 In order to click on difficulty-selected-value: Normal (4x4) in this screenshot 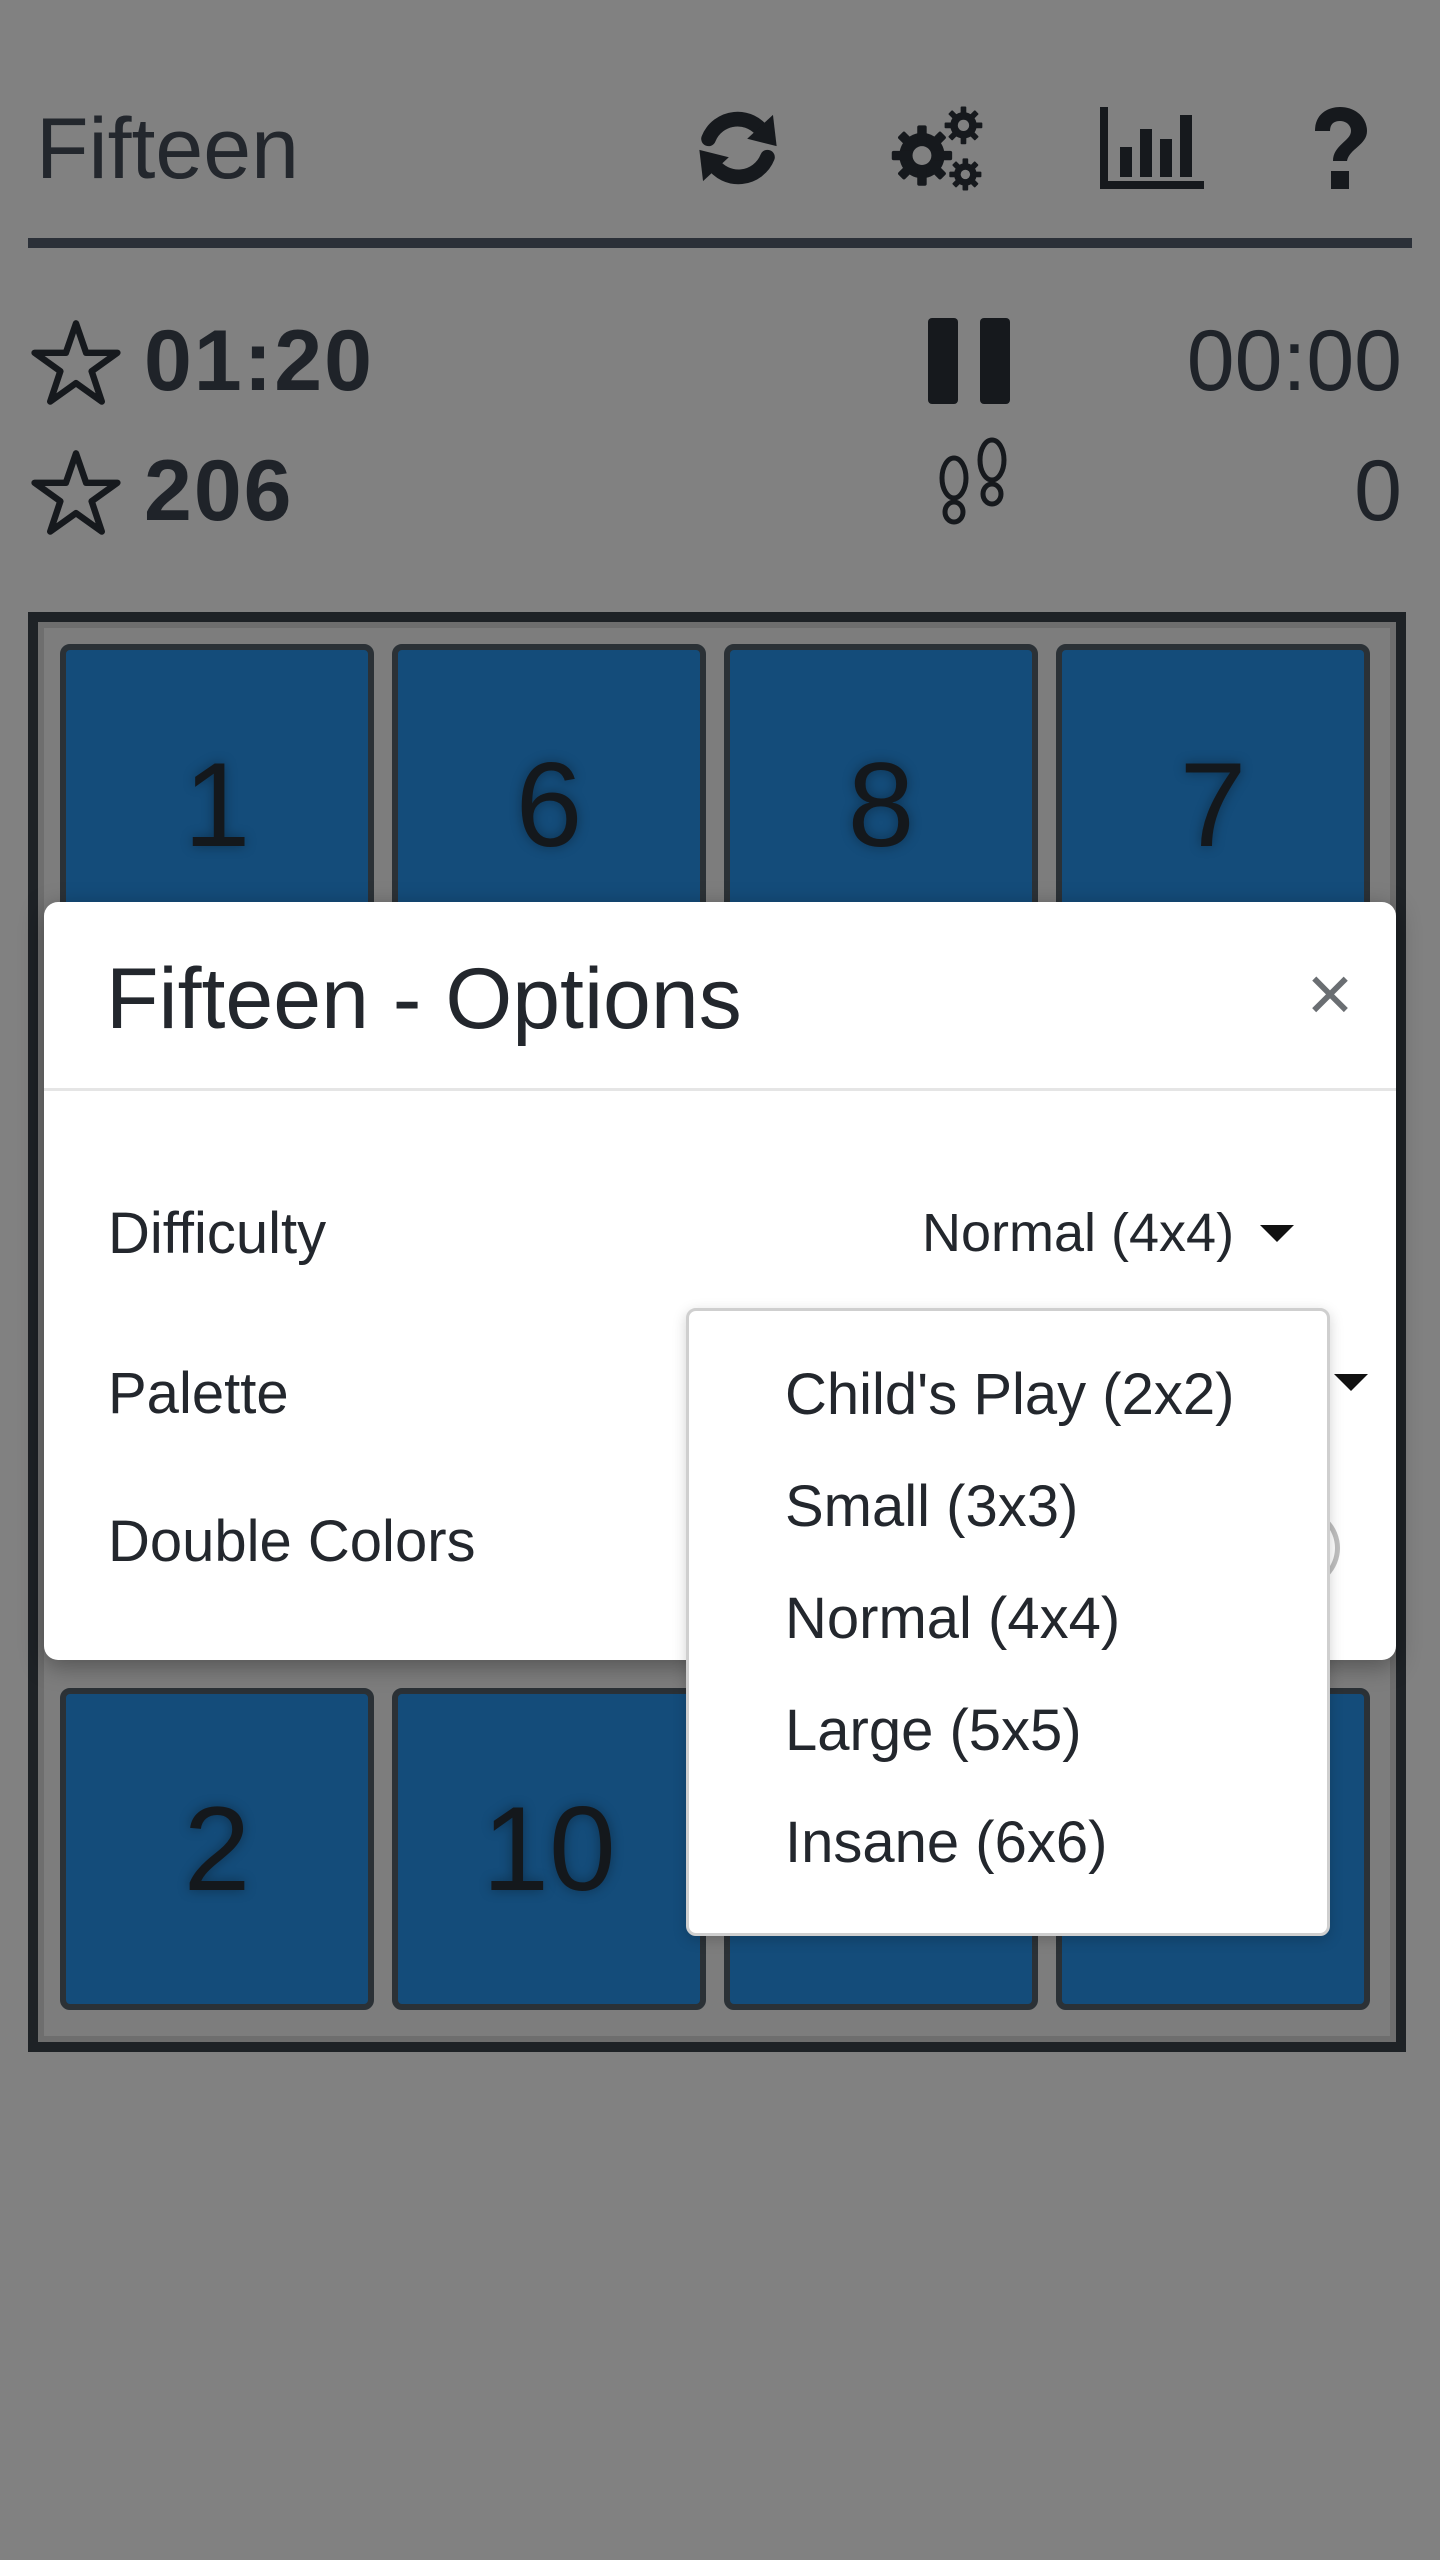, I will do `click(1078, 1233)`.